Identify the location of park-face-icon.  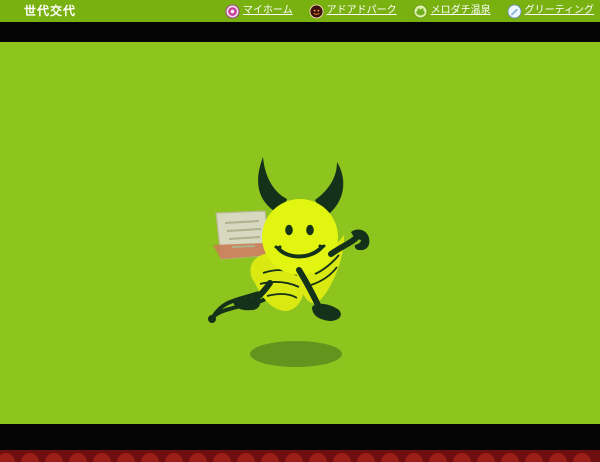
(316, 11).